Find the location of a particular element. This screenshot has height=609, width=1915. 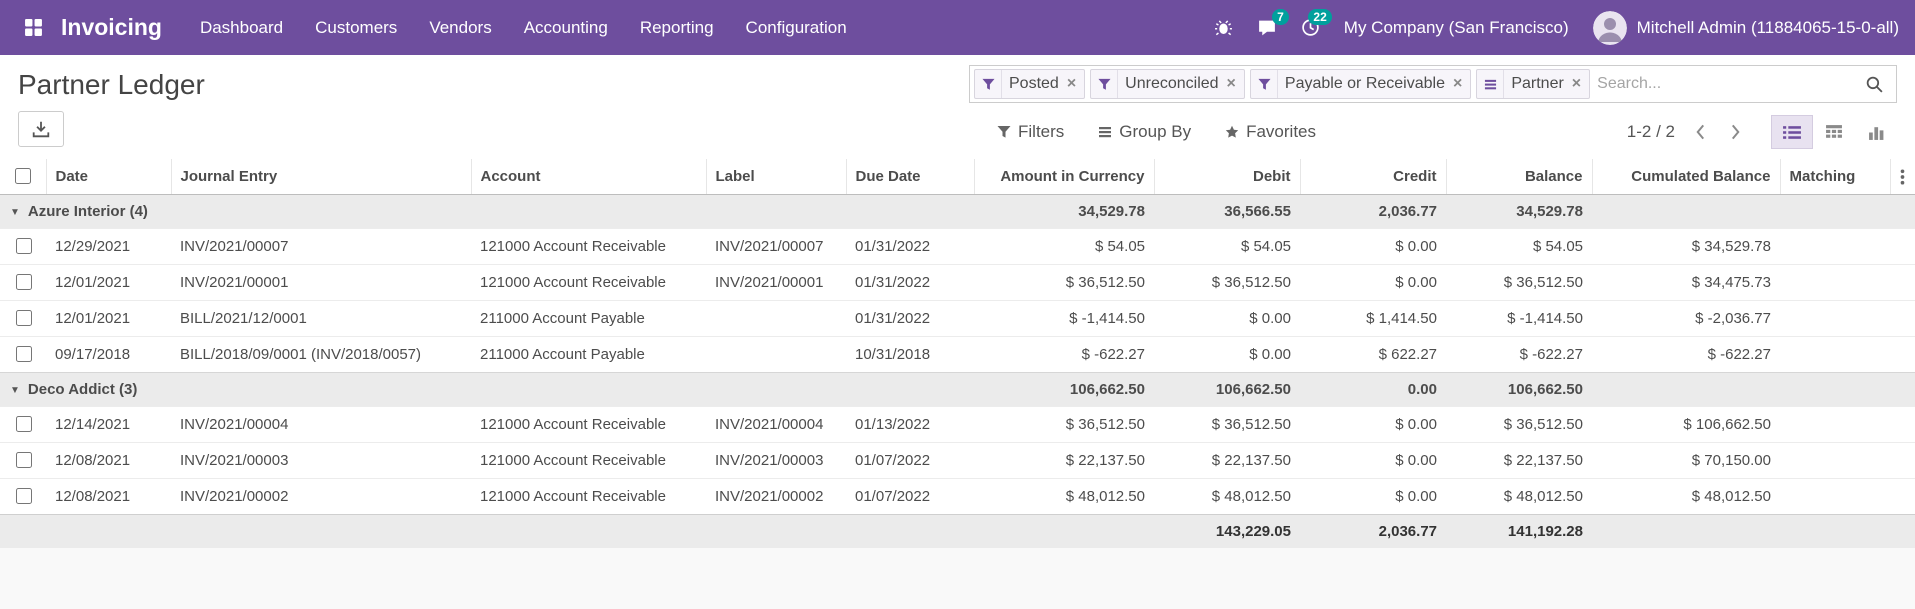

messages-icon: 7 is located at coordinates (1273, 23).